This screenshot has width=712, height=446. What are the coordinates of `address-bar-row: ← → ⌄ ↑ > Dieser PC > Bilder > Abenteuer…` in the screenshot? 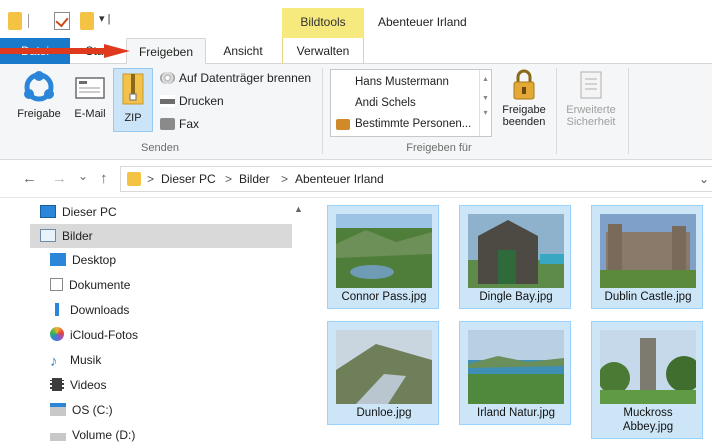 It's located at (356, 179).